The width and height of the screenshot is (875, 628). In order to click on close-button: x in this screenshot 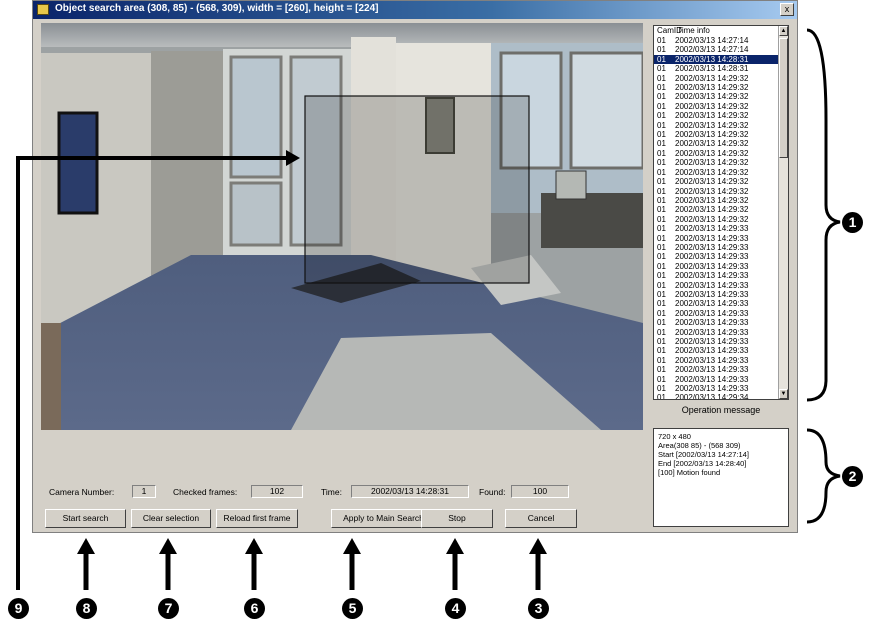, I will do `click(787, 9)`.